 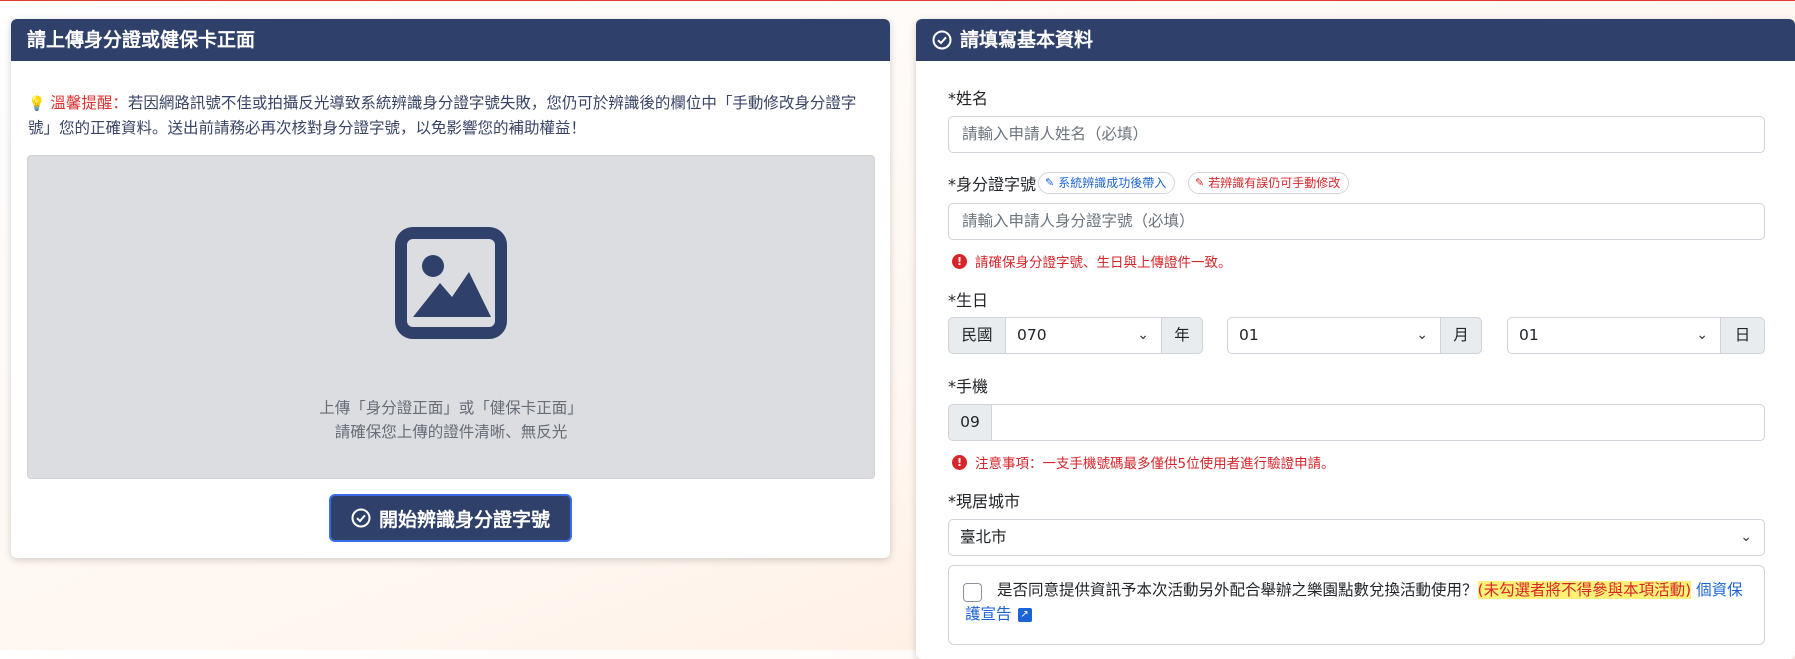 What do you see at coordinates (1334, 335) in the screenshot?
I see `month-select: 01 ⌄` at bounding box center [1334, 335].